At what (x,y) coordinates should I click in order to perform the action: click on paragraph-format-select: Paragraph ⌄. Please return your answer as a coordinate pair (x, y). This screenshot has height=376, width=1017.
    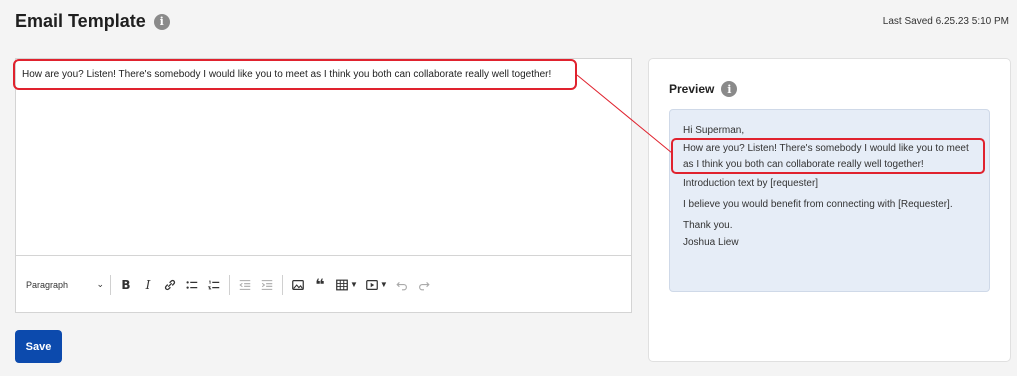
    Looking at the image, I should click on (65, 284).